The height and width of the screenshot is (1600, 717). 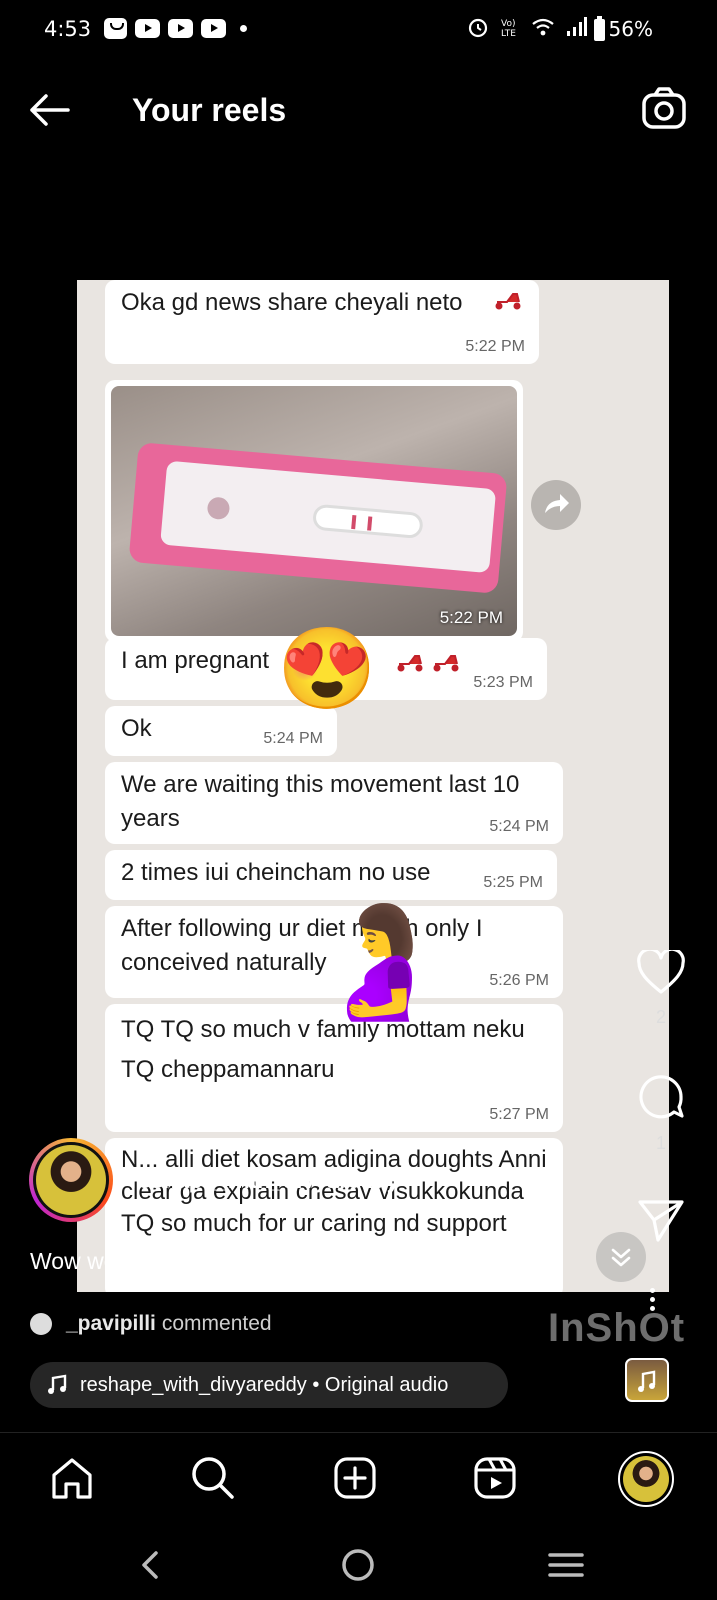 I want to click on system-navigation-bar, so click(x=358, y=1562).